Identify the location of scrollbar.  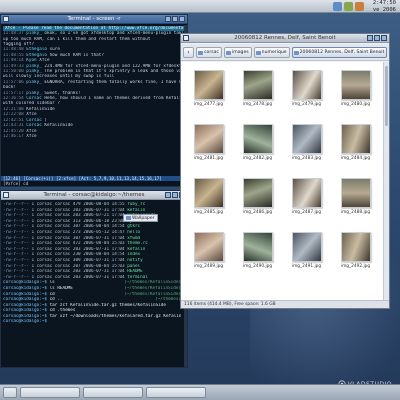
(386, 181).